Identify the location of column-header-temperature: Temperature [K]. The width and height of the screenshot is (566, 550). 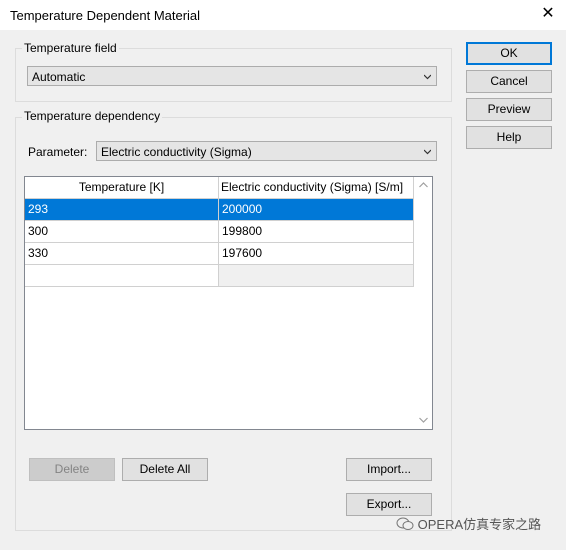
(122, 188).